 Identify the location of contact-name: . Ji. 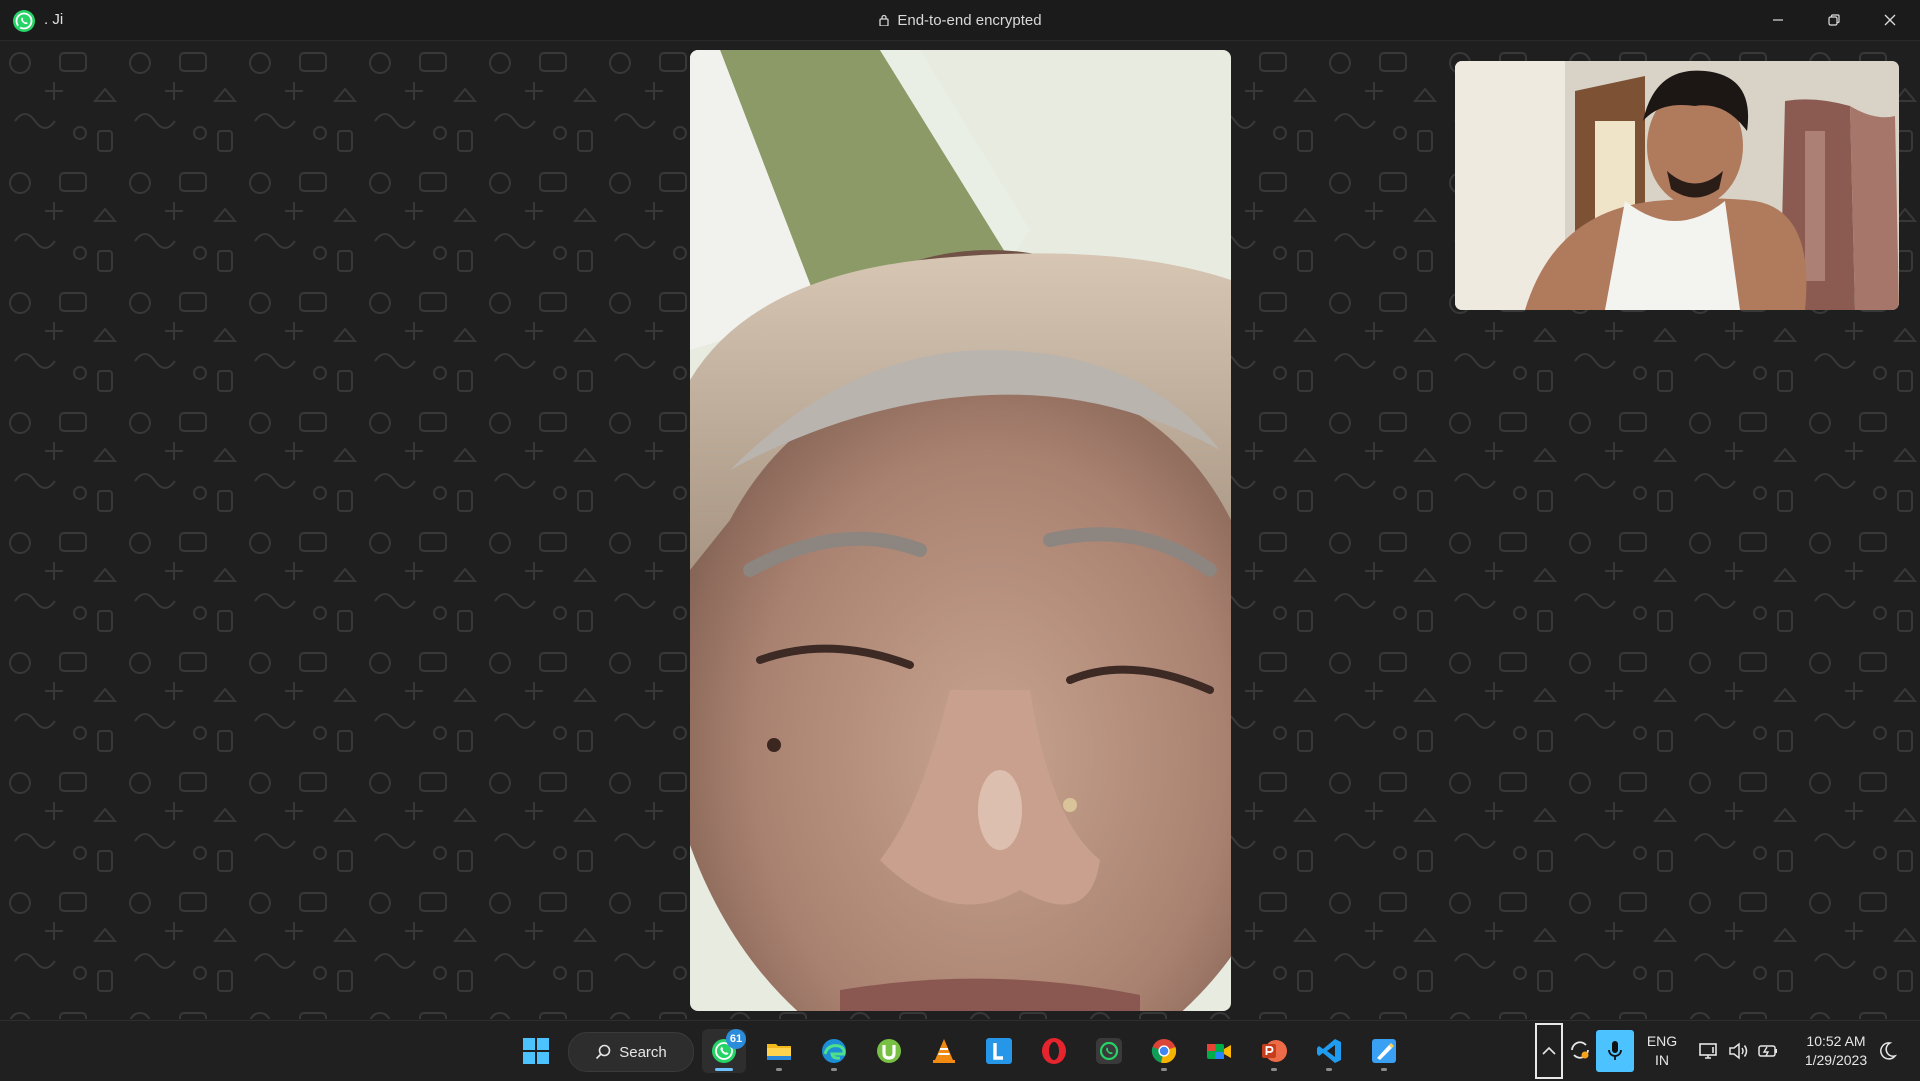
(54, 19).